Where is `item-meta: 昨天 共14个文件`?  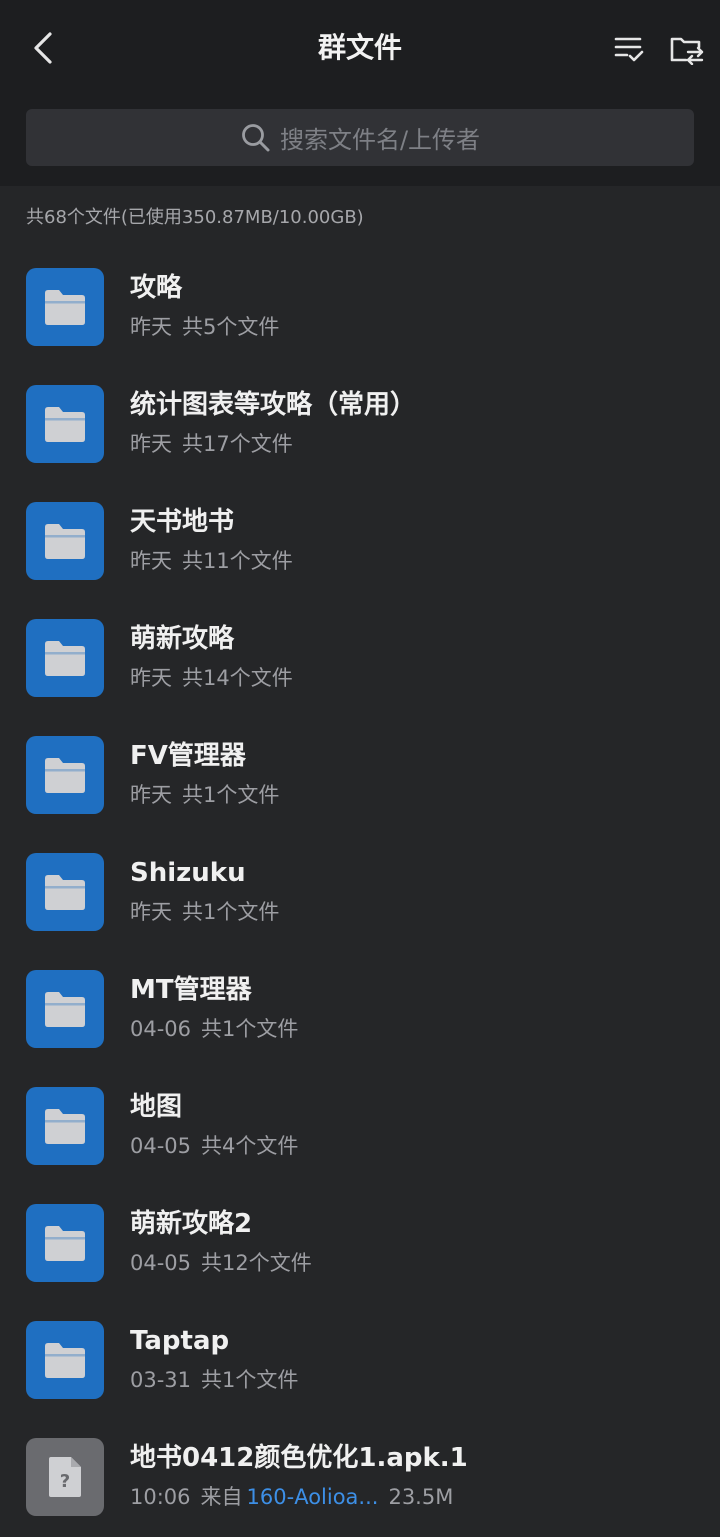
item-meta: 昨天 共14个文件 is located at coordinates (216, 678).